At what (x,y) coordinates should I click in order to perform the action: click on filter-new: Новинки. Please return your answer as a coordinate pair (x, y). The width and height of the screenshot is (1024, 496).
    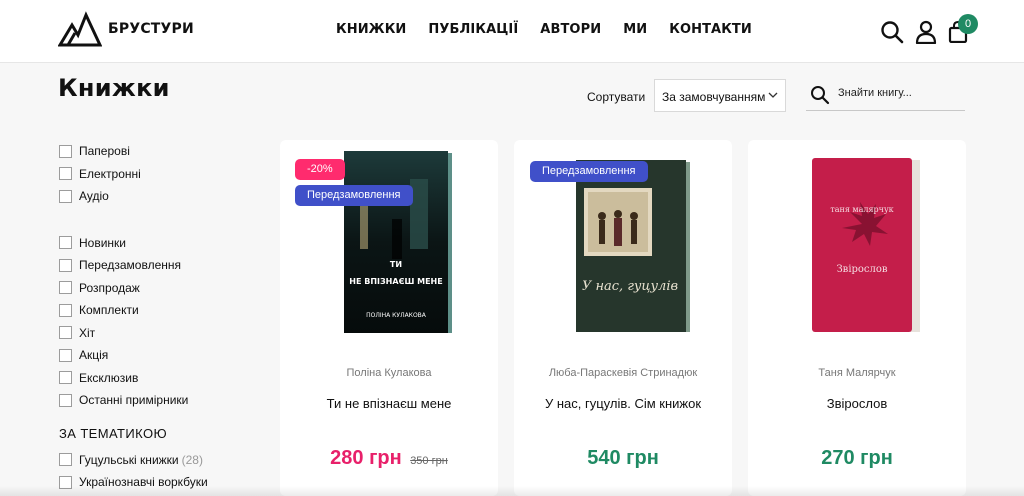
    Looking at the image, I should click on (159, 243).